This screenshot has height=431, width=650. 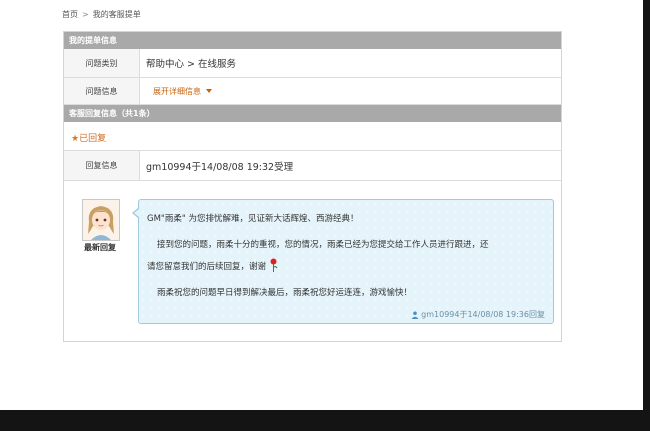 I want to click on avatar, so click(x=101, y=220).